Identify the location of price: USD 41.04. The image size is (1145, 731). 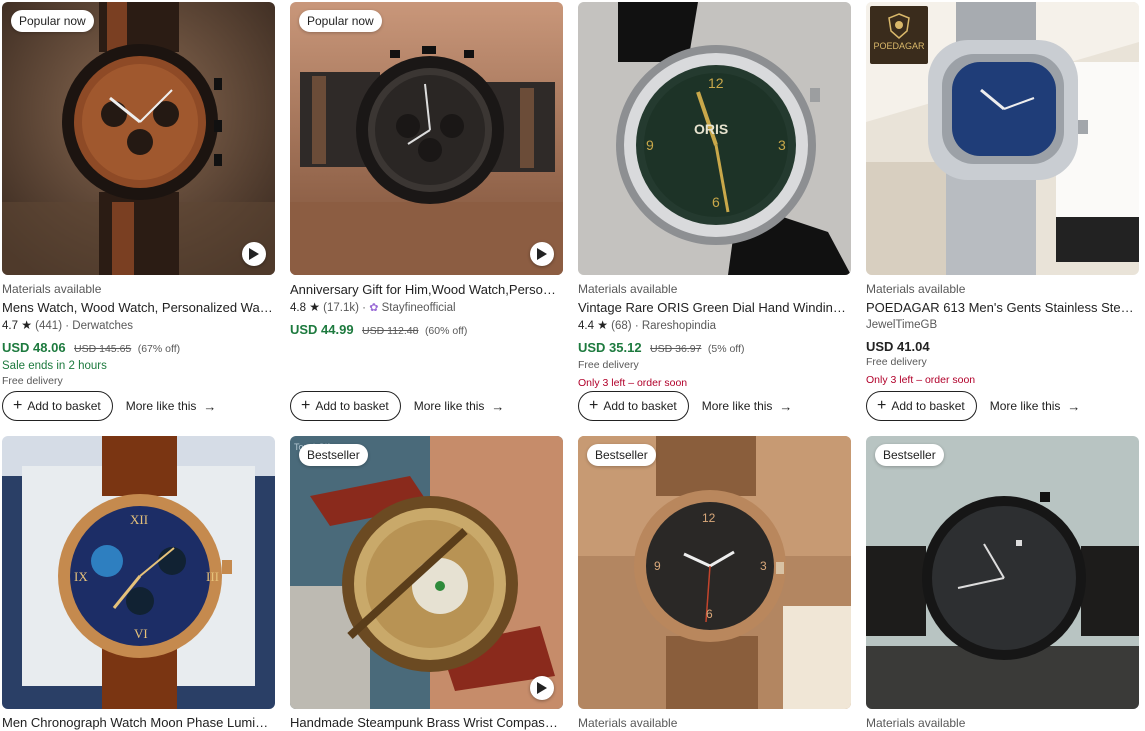
(898, 346).